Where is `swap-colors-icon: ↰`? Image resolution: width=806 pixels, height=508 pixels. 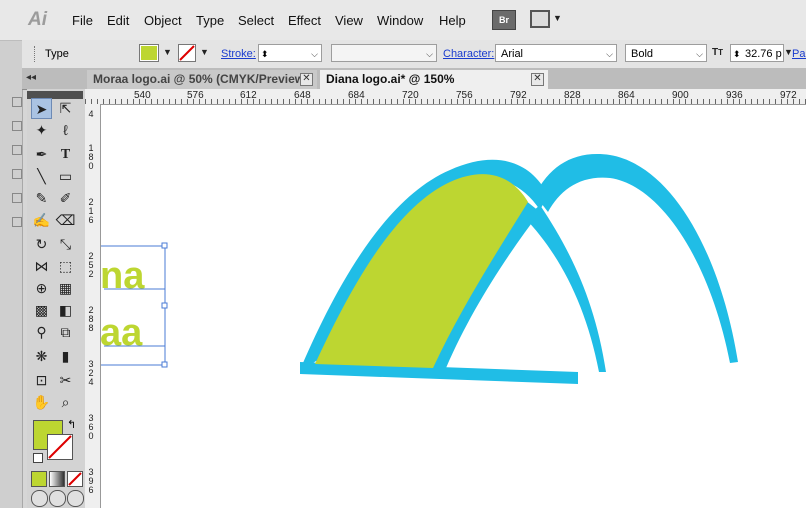 swap-colors-icon: ↰ is located at coordinates (71, 424).